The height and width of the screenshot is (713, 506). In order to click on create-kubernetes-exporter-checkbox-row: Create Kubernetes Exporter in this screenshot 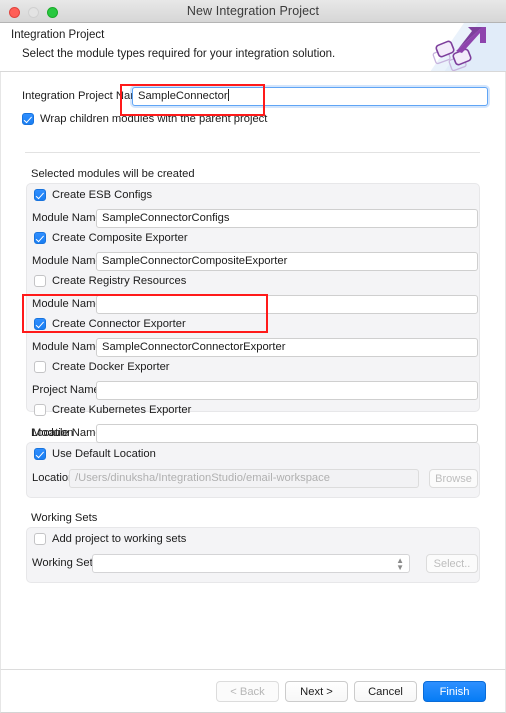, I will do `click(112, 410)`.